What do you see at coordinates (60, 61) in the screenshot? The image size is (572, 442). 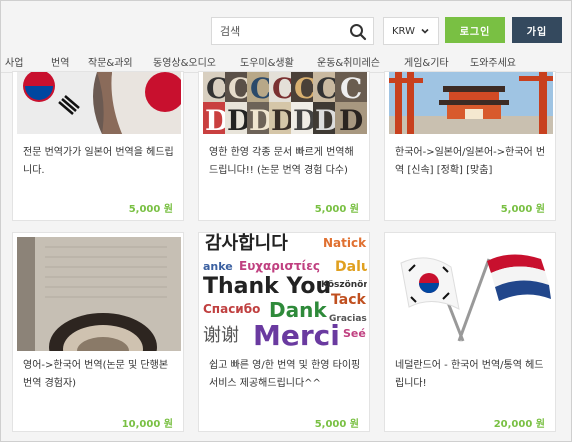 I see `nav-item-translation: 번역` at bounding box center [60, 61].